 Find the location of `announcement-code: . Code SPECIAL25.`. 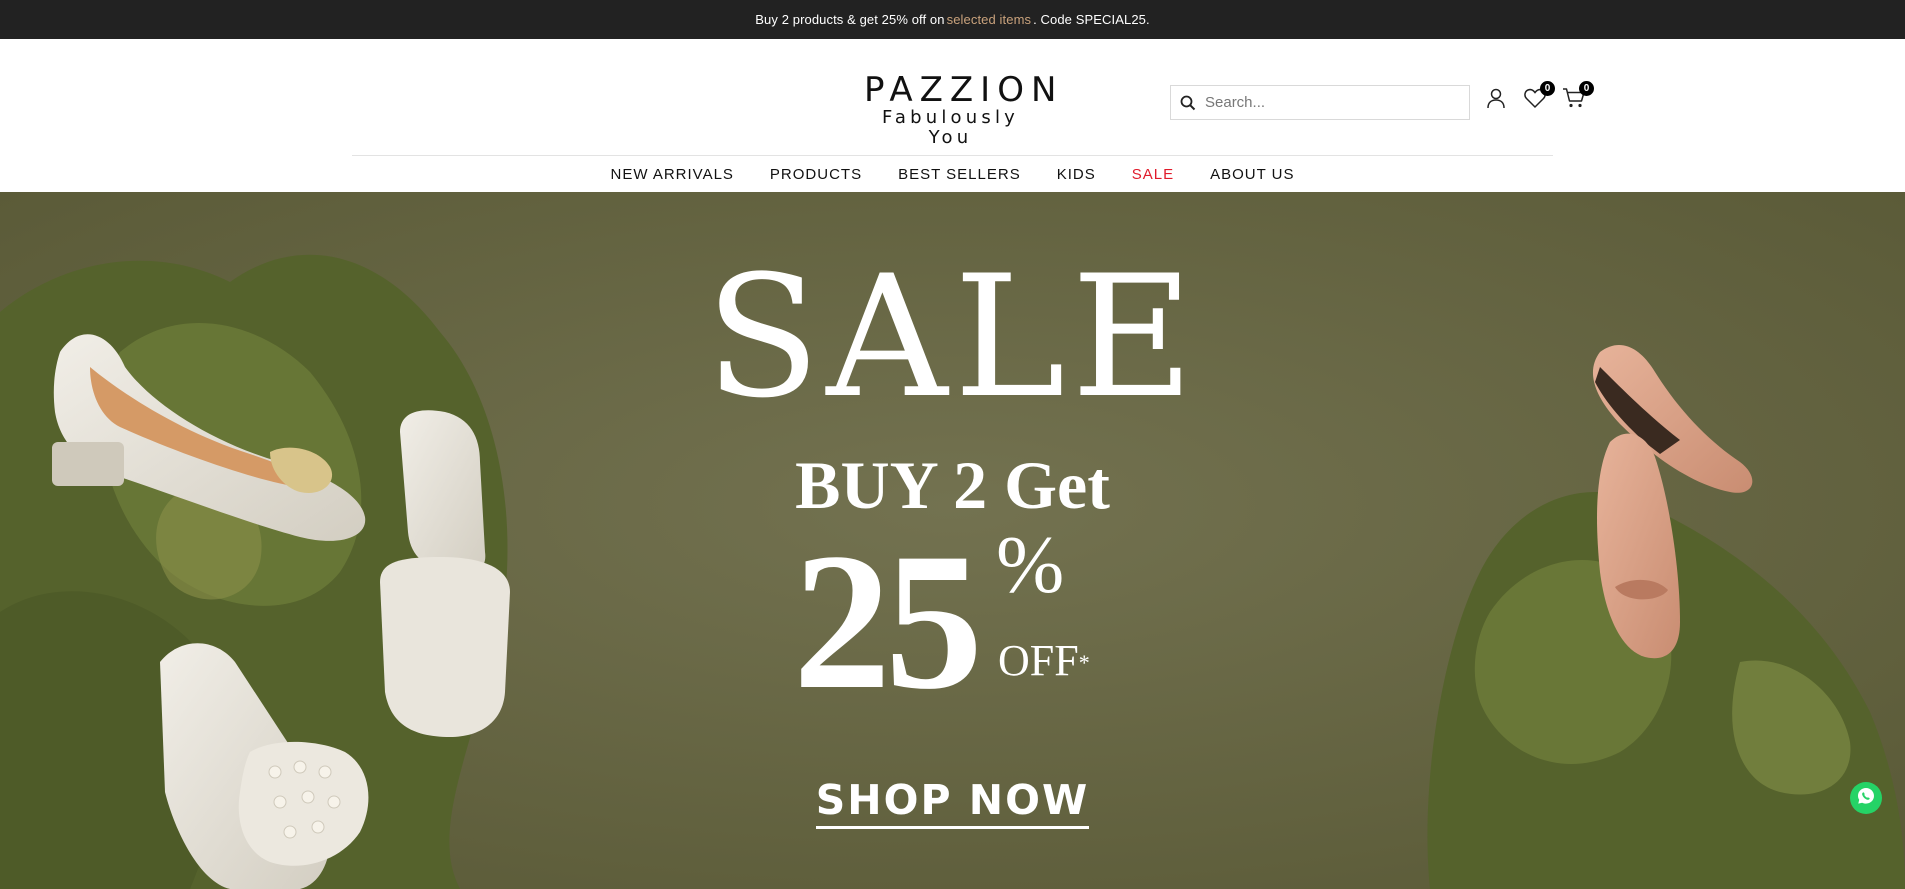

announcement-code: . Code SPECIAL25. is located at coordinates (1091, 19).